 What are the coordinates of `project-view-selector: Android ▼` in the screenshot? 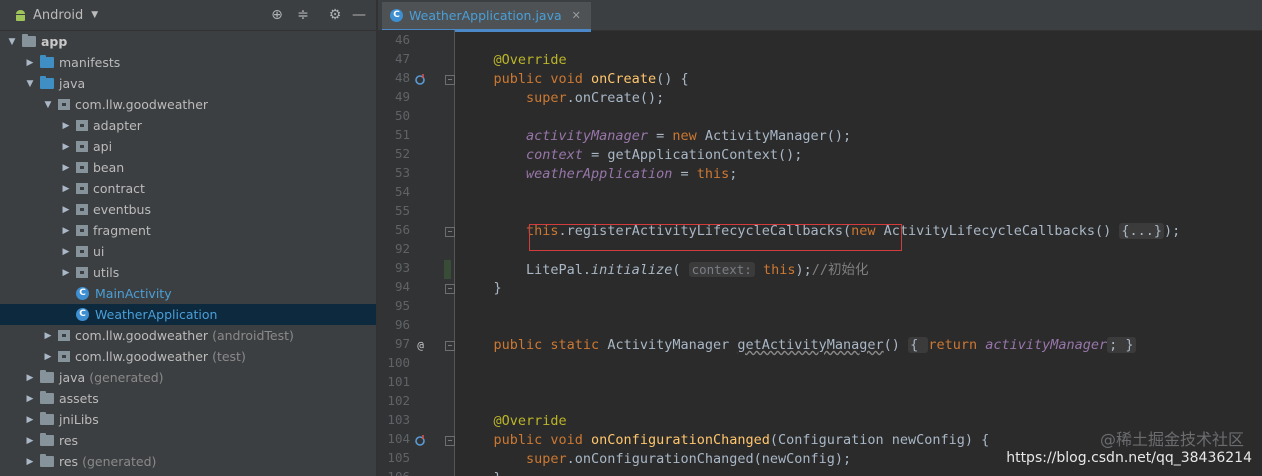 It's located at (49, 15).